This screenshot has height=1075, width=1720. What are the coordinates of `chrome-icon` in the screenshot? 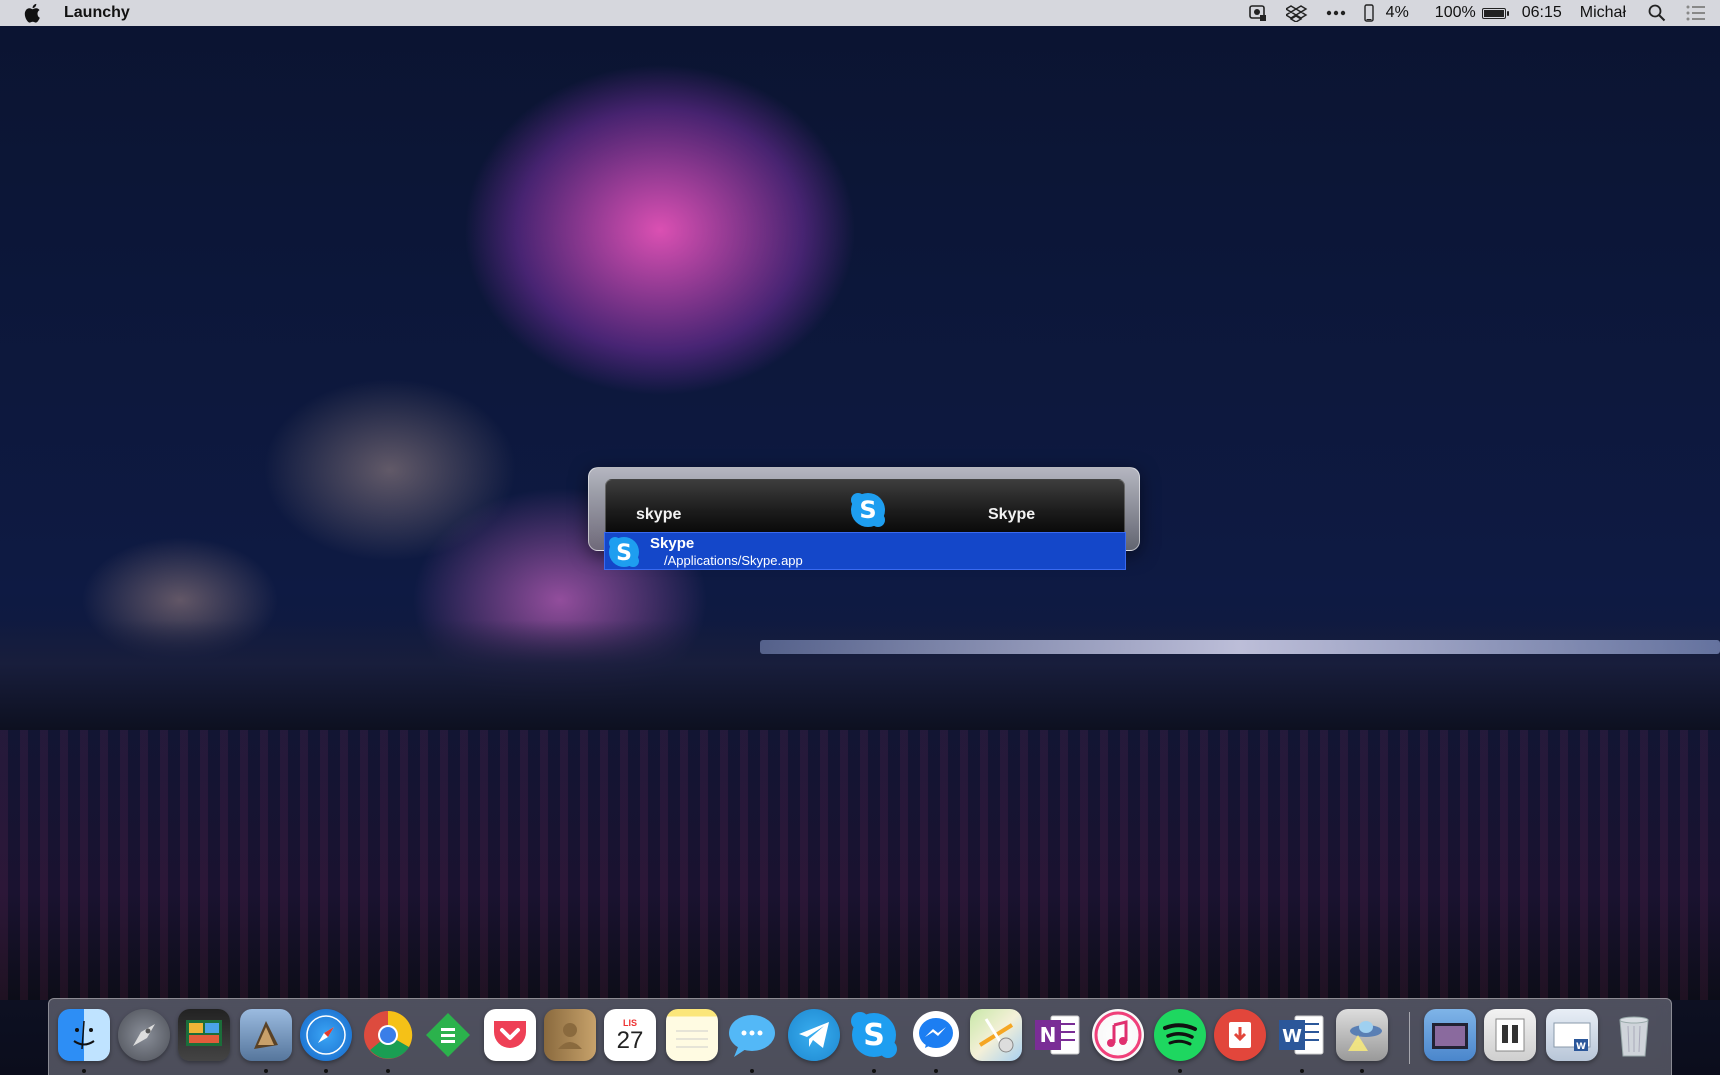 It's located at (388, 1035).